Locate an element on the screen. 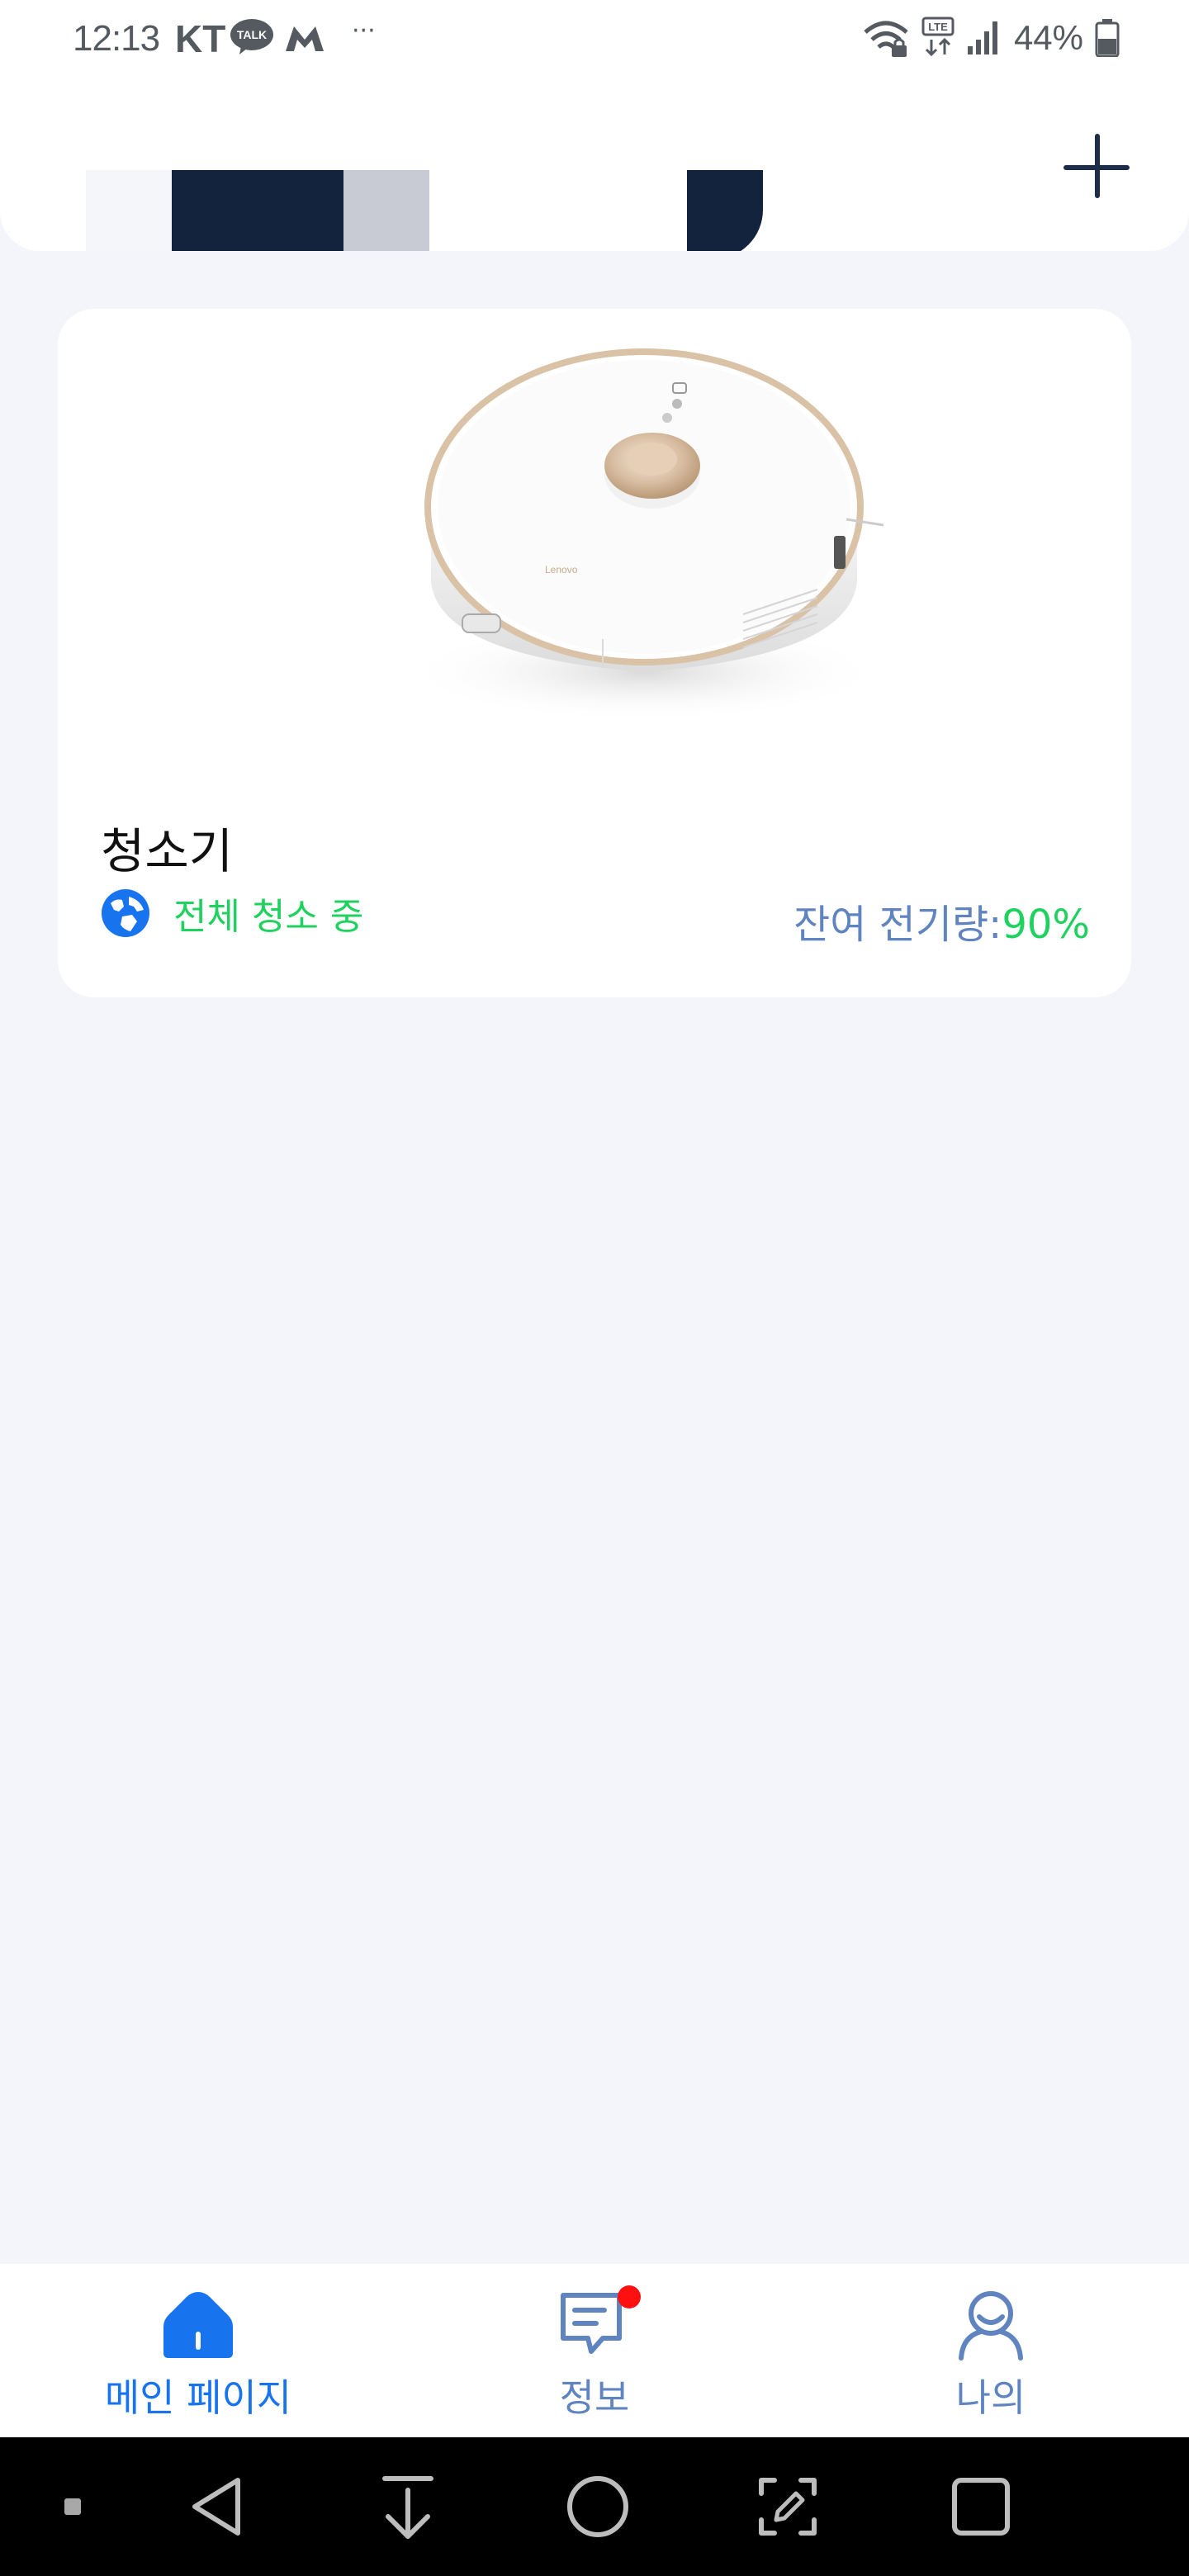  kakaotalk-icon: TALK is located at coordinates (251, 36).